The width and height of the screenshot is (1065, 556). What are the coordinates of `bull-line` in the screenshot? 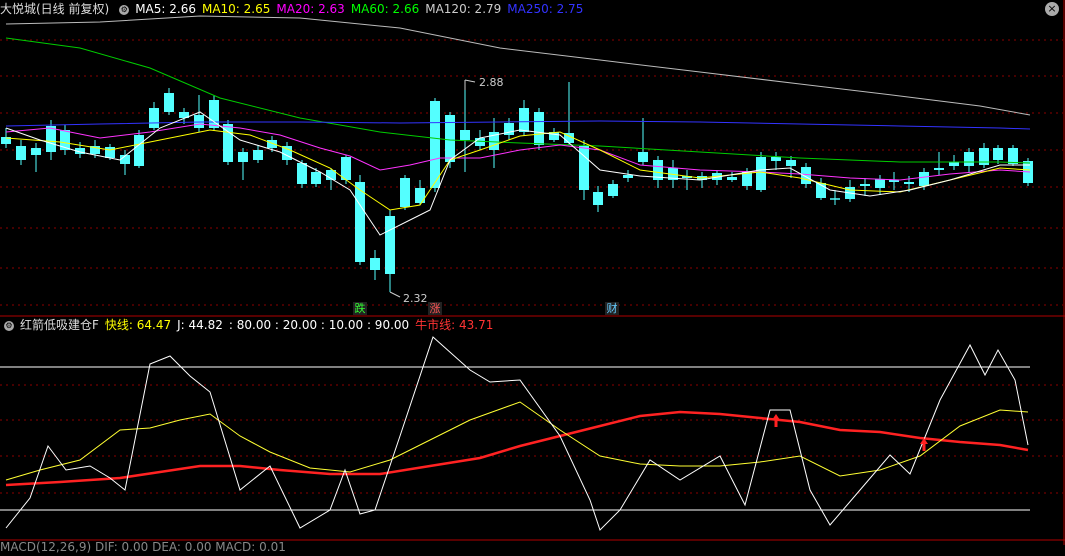 It's located at (517, 448).